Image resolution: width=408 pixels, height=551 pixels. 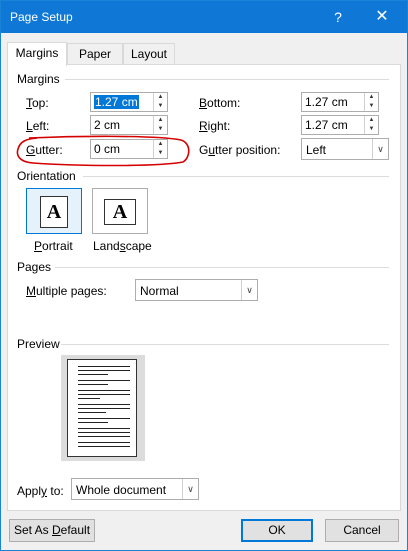 I want to click on right-label: Right:, so click(x=215, y=126).